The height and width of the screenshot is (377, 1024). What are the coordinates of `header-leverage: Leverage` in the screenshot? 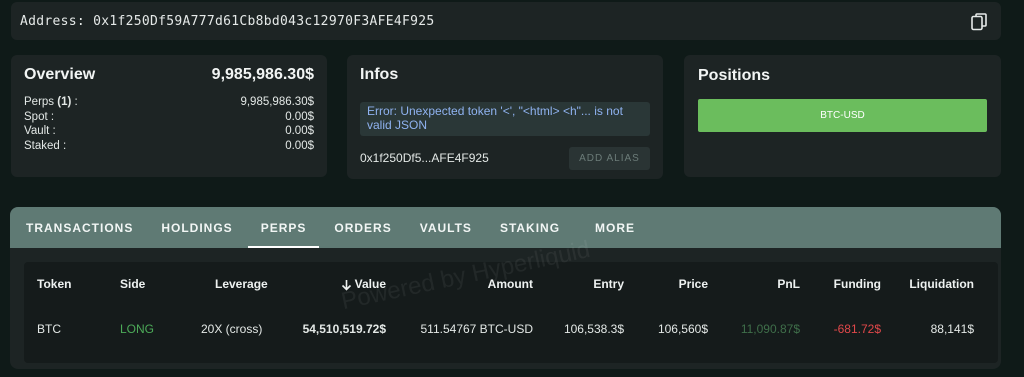 It's located at (241, 284).